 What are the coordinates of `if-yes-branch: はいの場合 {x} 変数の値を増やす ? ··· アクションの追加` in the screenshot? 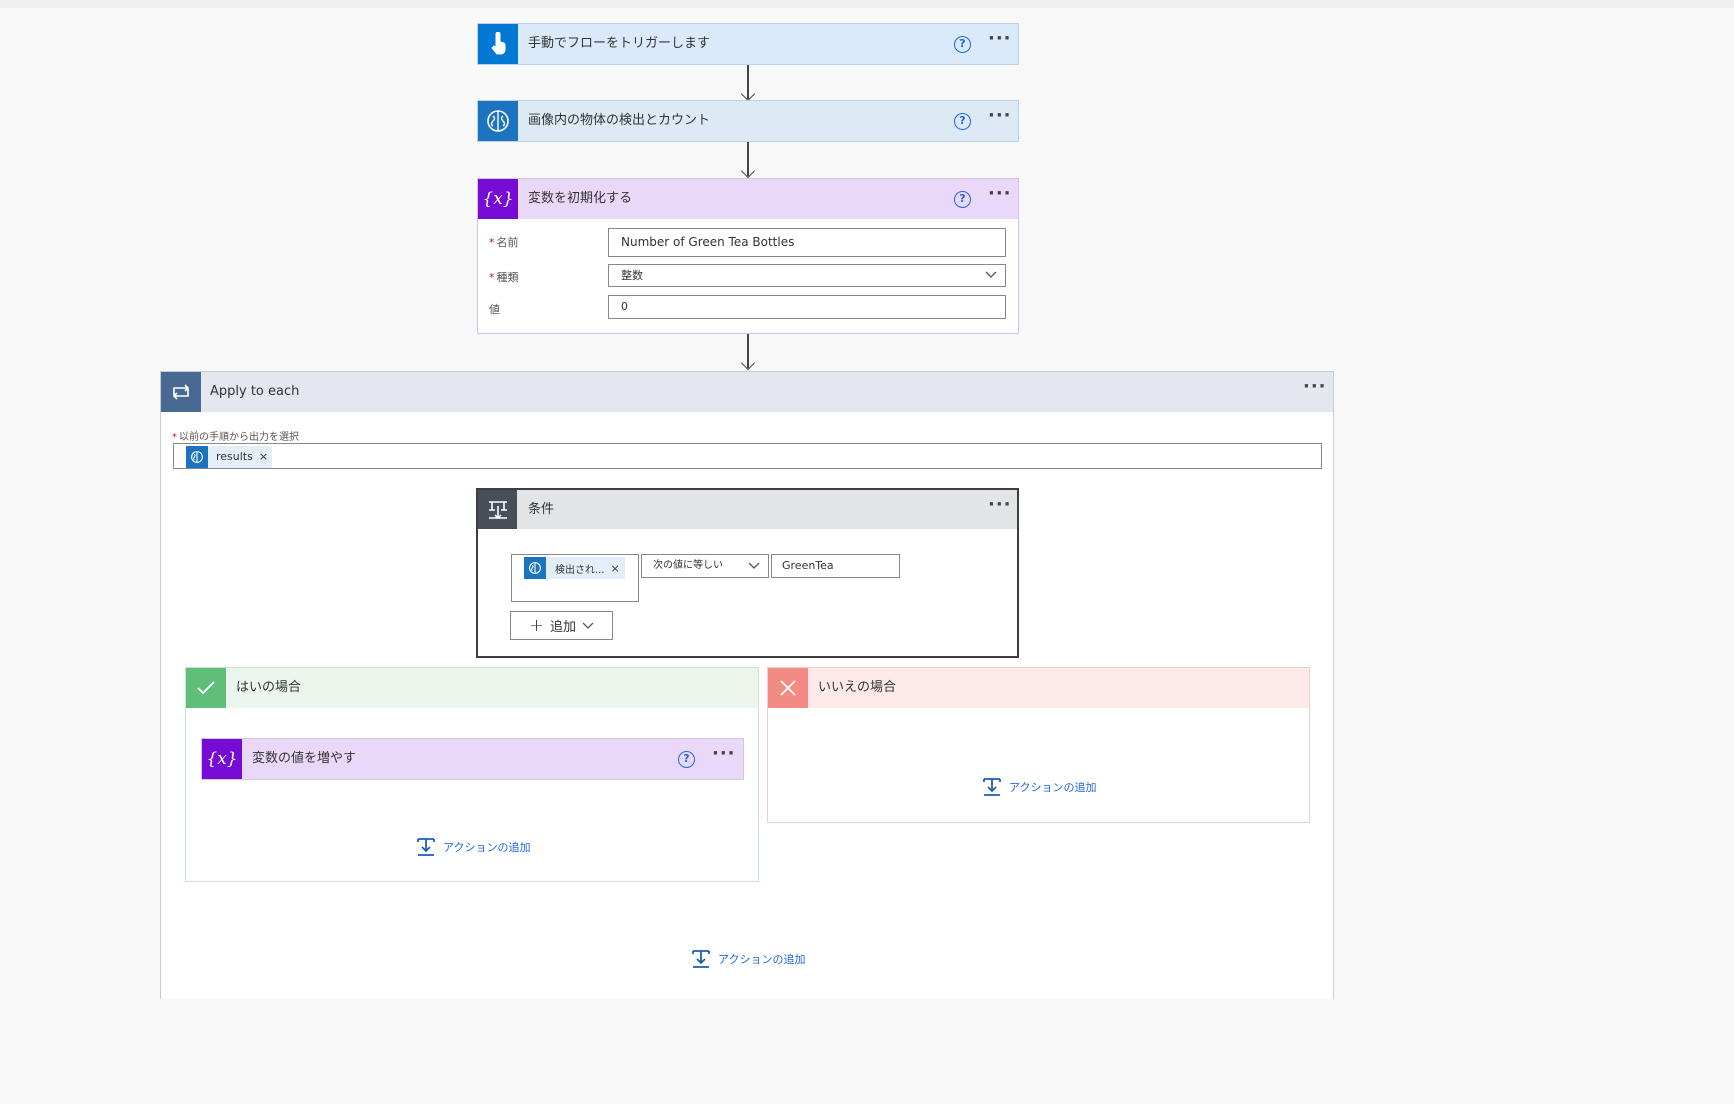 It's located at (472, 774).